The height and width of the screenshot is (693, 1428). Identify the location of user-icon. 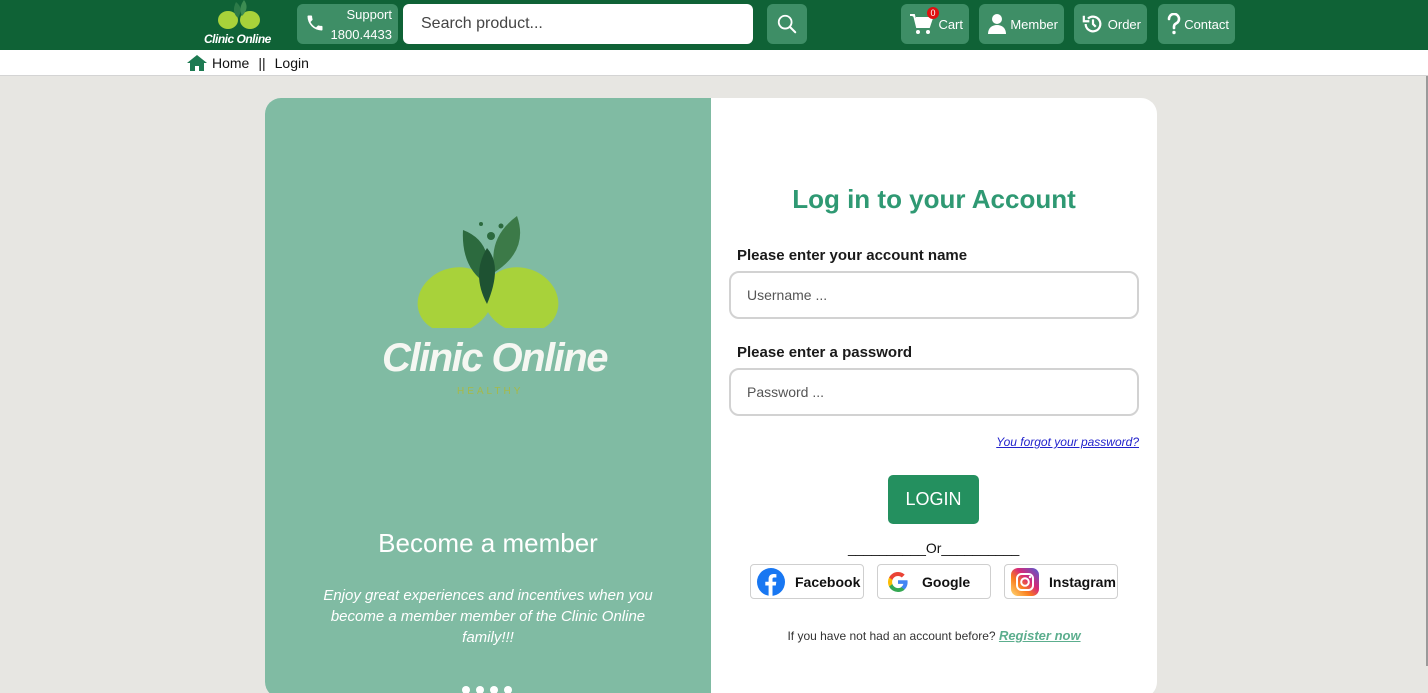
(997, 25).